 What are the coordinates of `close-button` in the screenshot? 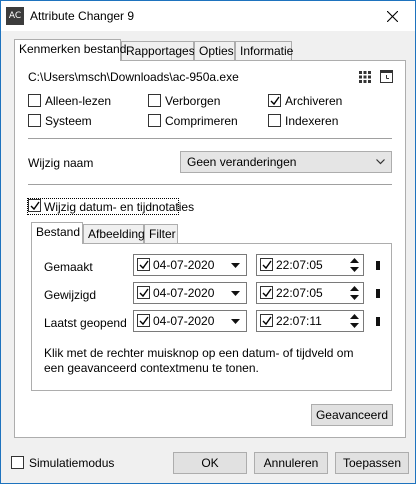 It's located at (392, 16).